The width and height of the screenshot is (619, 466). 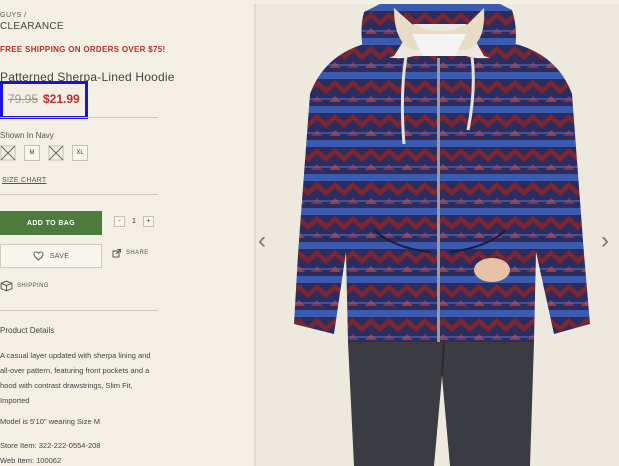 What do you see at coordinates (137, 253) in the screenshot?
I see `share-label: SHARE` at bounding box center [137, 253].